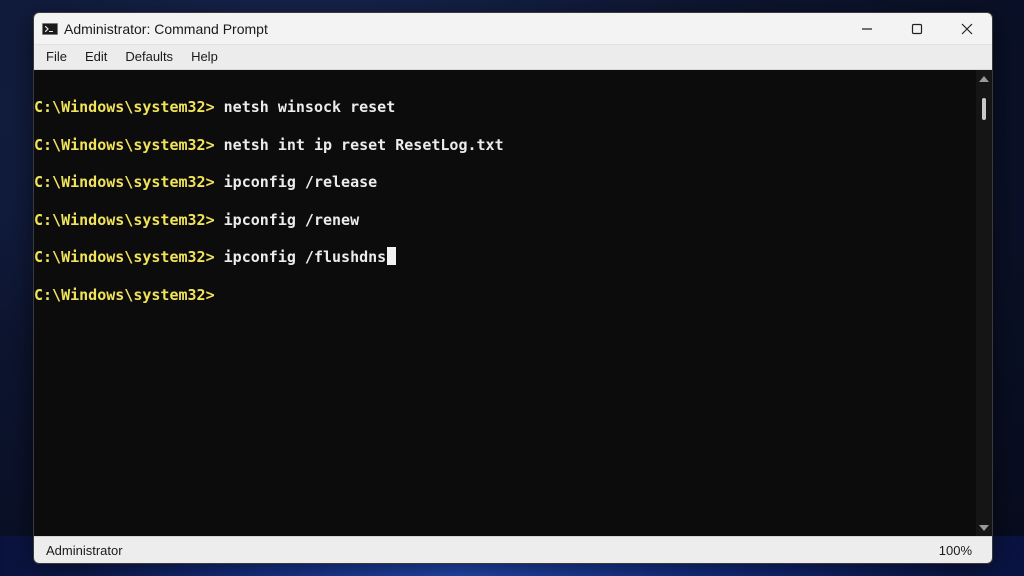 Image resolution: width=1024 pixels, height=576 pixels. I want to click on status-user: Administrator, so click(84, 550).